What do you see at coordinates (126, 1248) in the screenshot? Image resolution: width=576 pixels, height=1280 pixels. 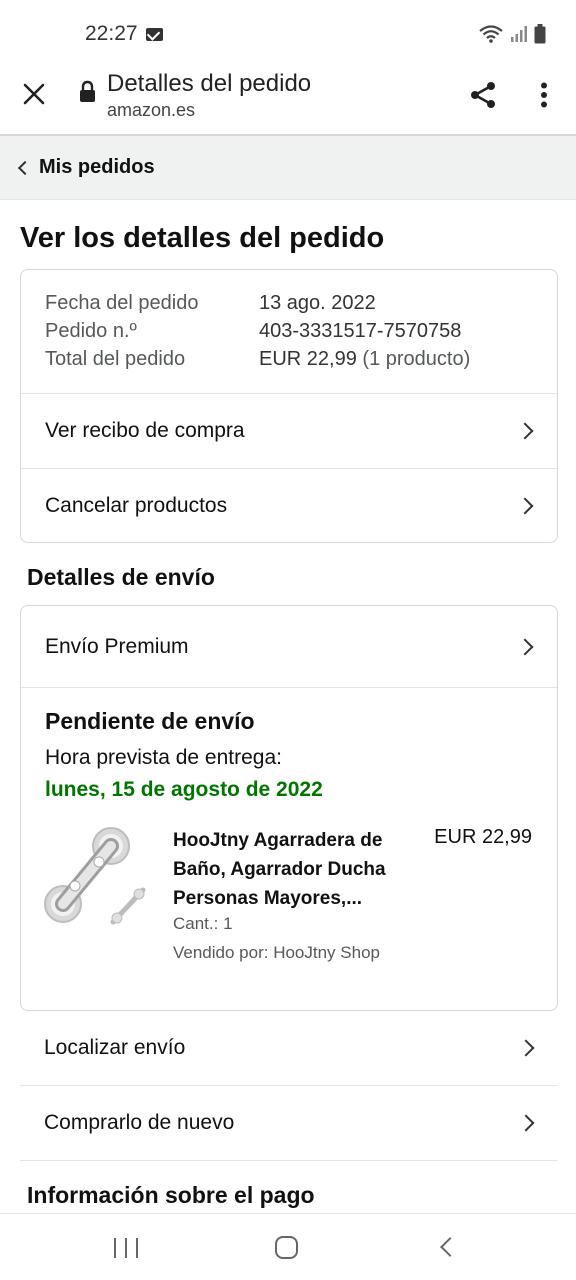 I see `recent-apps-button` at bounding box center [126, 1248].